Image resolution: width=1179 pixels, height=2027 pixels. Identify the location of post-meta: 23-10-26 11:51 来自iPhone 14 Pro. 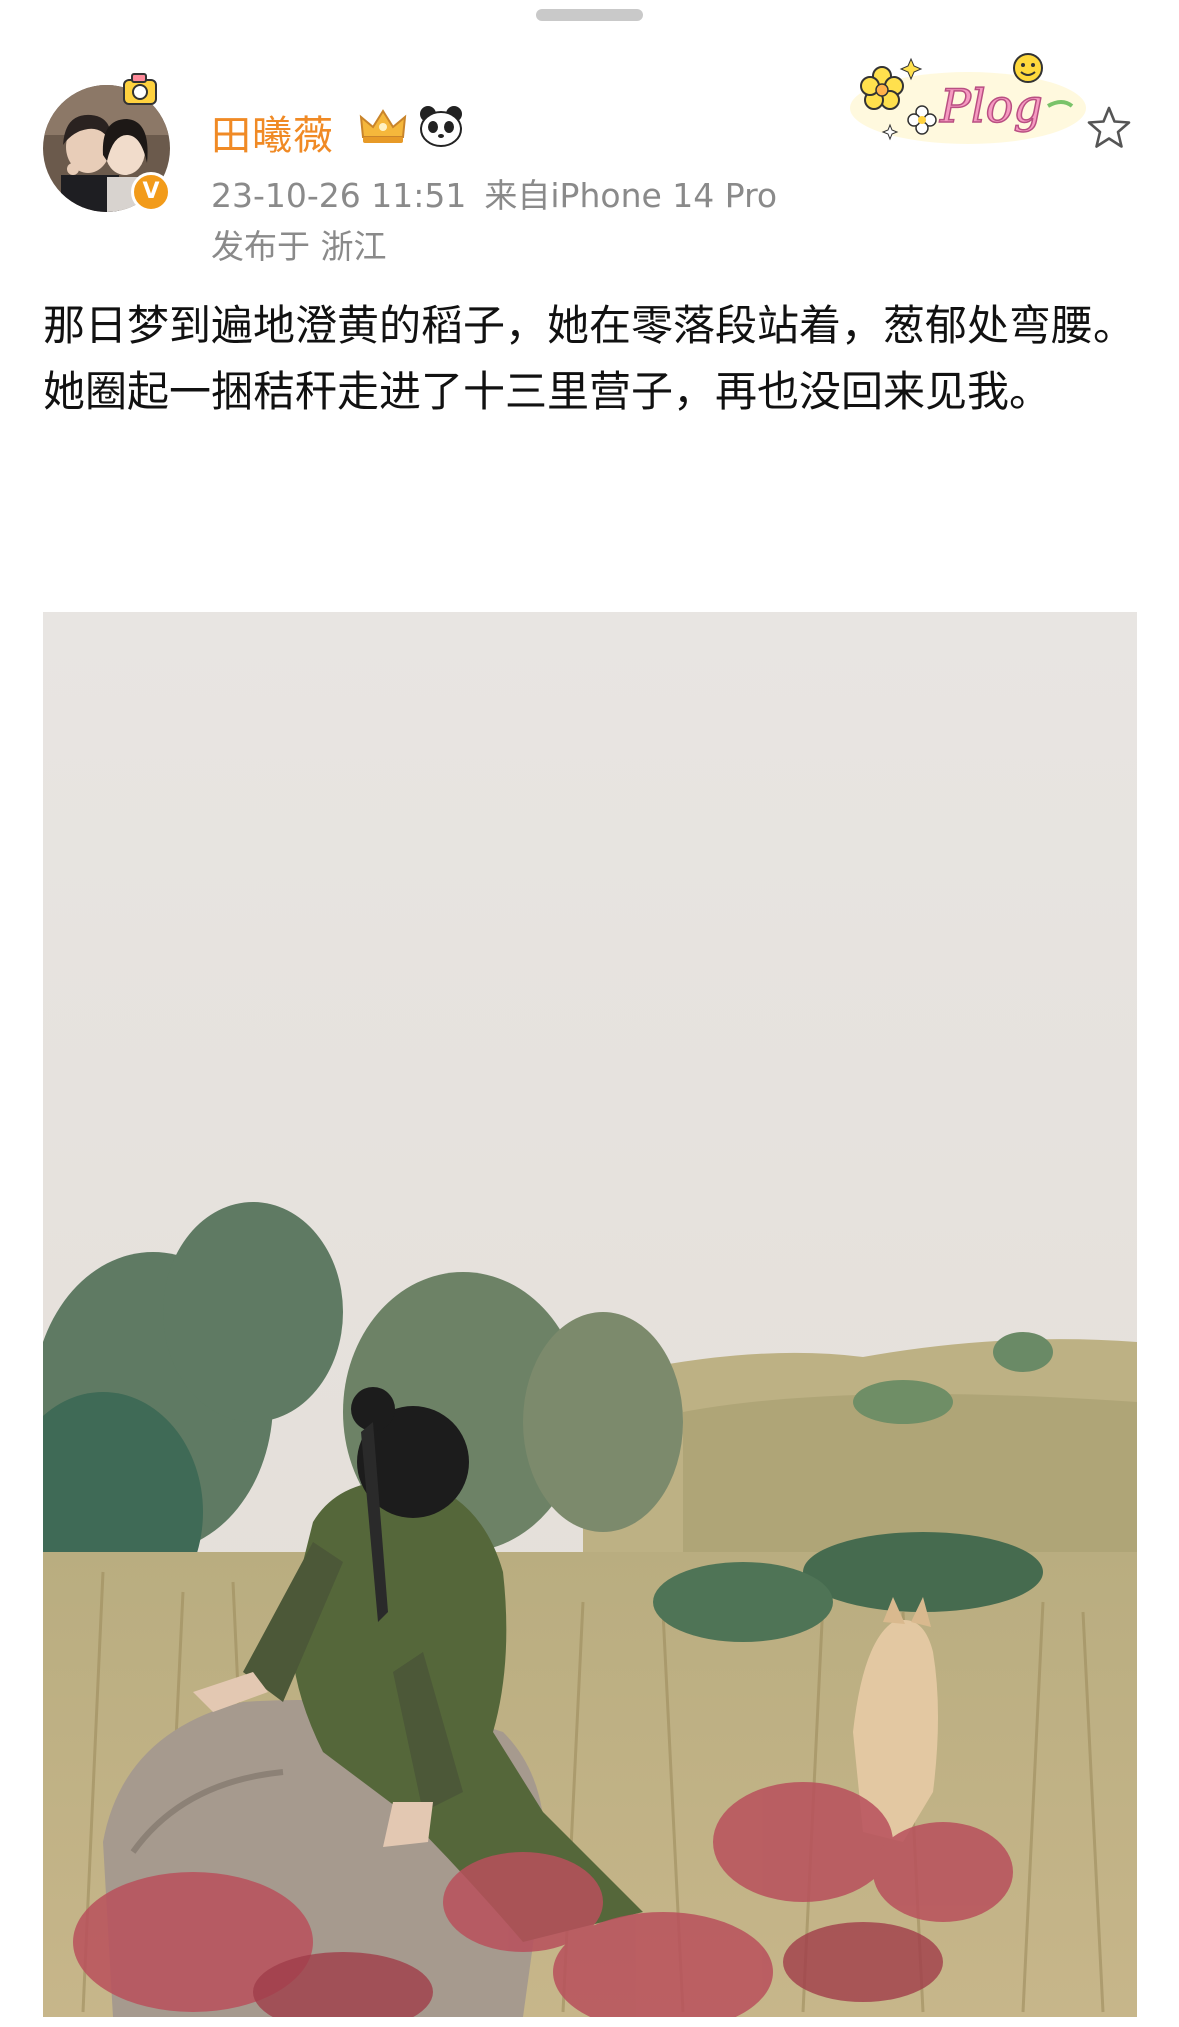
(503, 193).